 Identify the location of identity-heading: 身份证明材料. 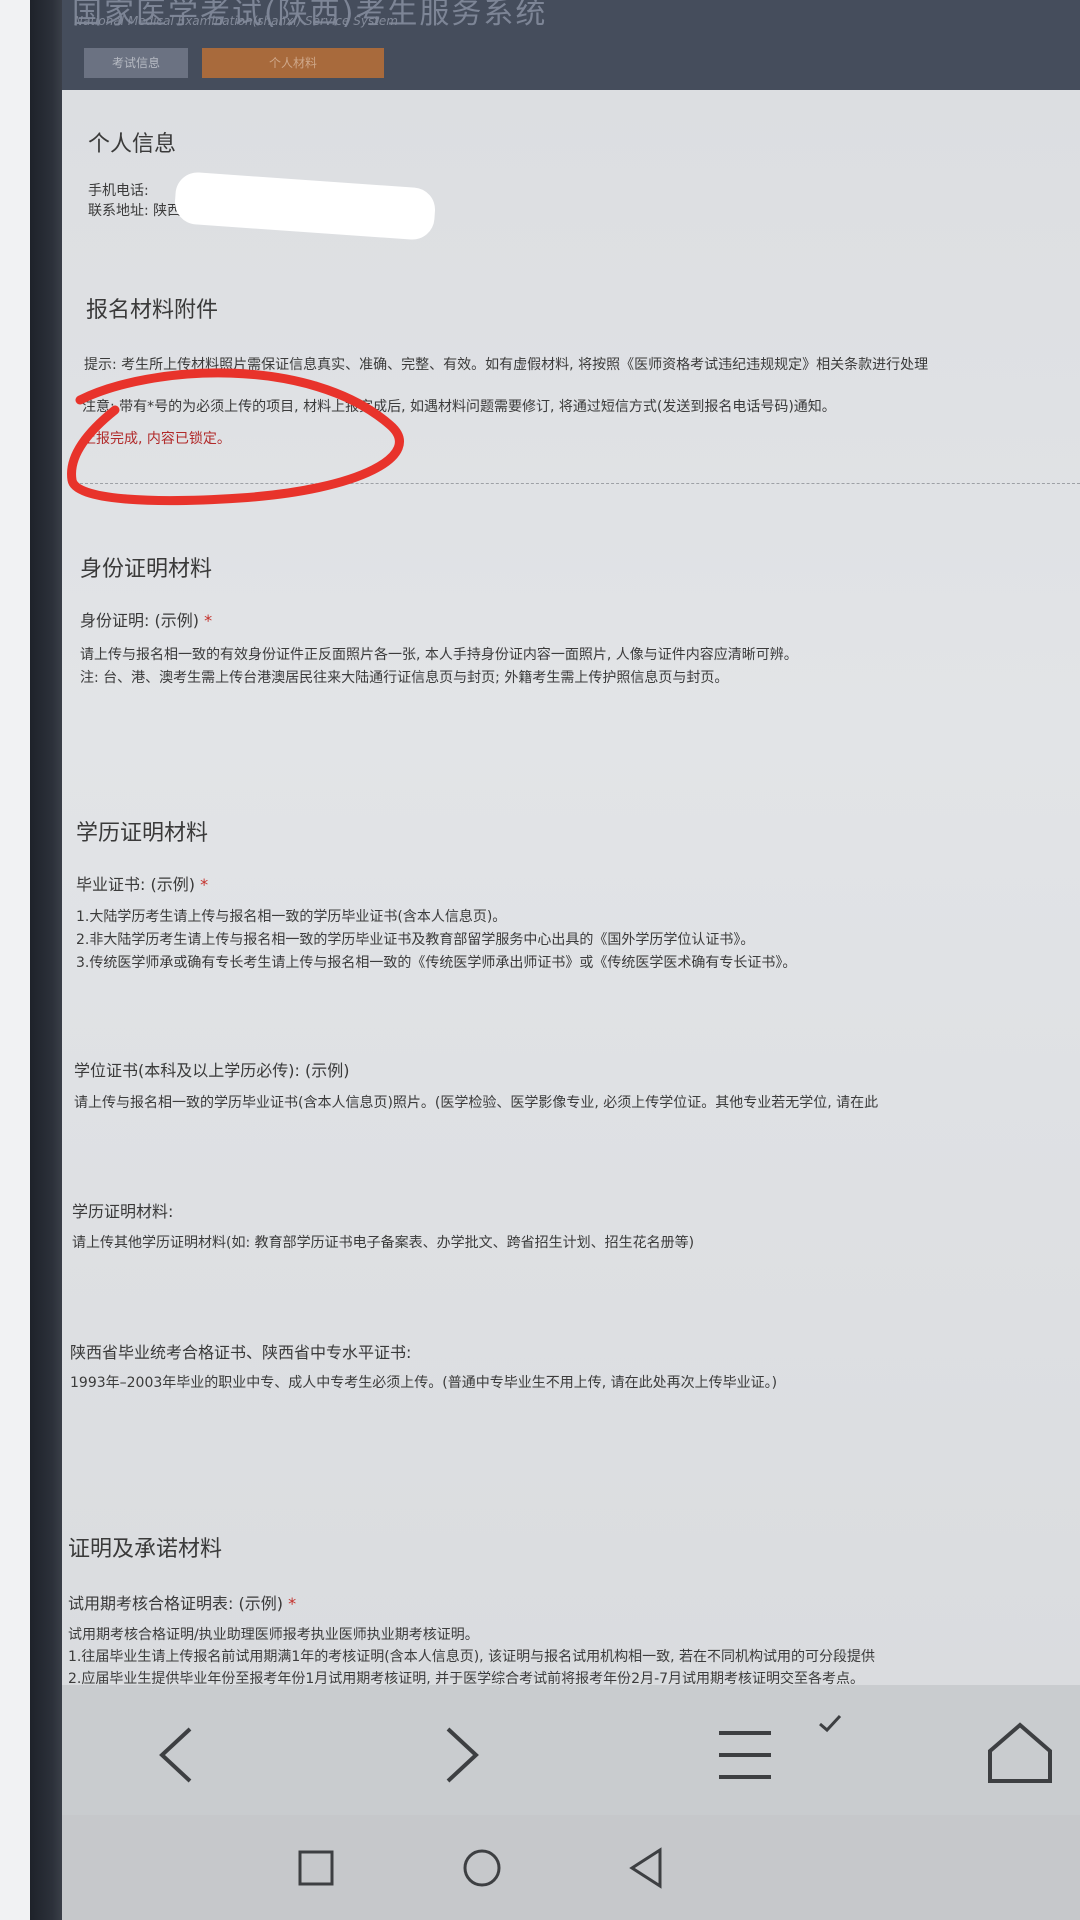
(146, 569).